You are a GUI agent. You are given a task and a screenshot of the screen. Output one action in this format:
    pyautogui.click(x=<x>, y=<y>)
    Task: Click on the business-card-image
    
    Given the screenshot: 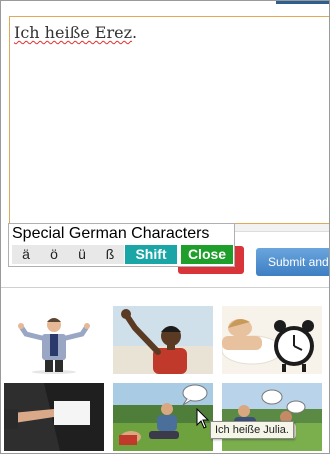 What is the action you would take?
    pyautogui.click(x=54, y=417)
    